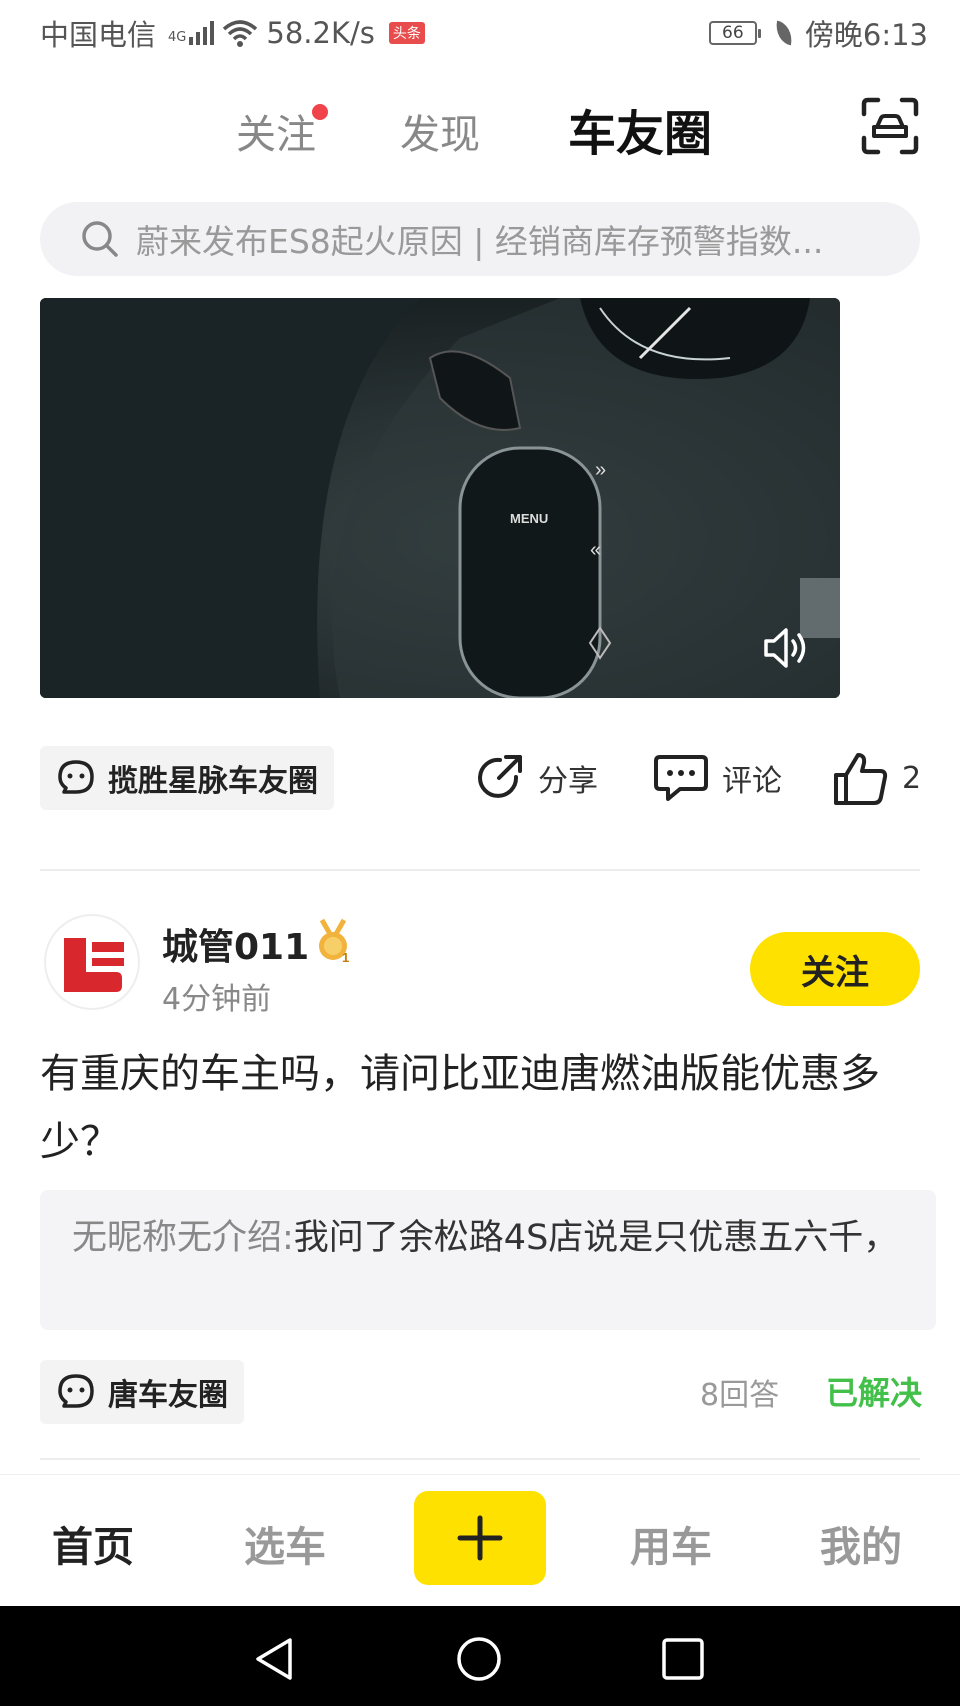 The image size is (960, 1706). What do you see at coordinates (320, 112) in the screenshot?
I see `notification-dot` at bounding box center [320, 112].